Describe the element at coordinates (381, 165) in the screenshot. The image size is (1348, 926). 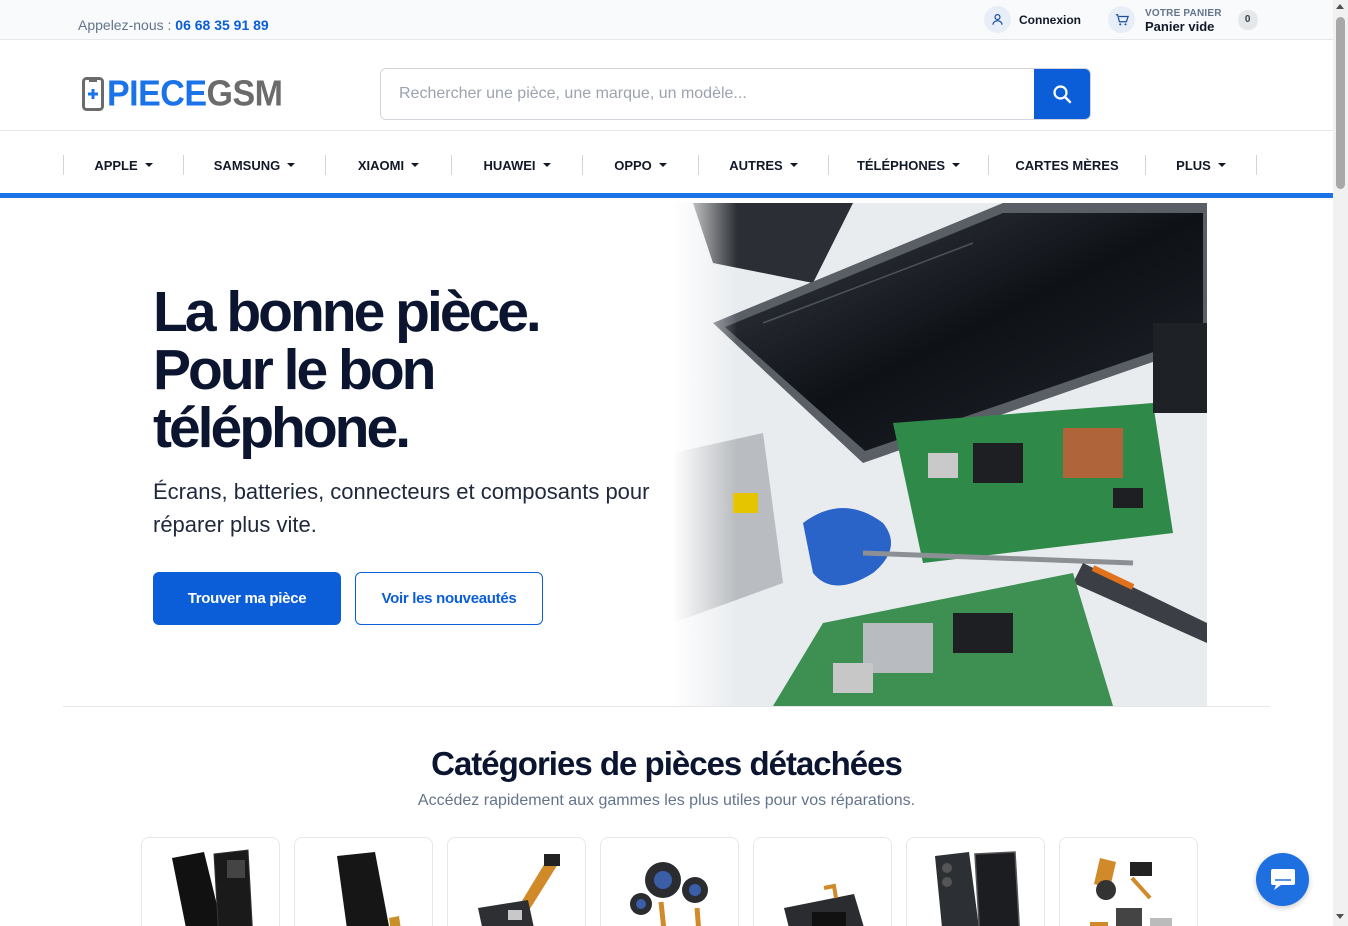
I see `nav-item-label: XIAOMI` at that location.